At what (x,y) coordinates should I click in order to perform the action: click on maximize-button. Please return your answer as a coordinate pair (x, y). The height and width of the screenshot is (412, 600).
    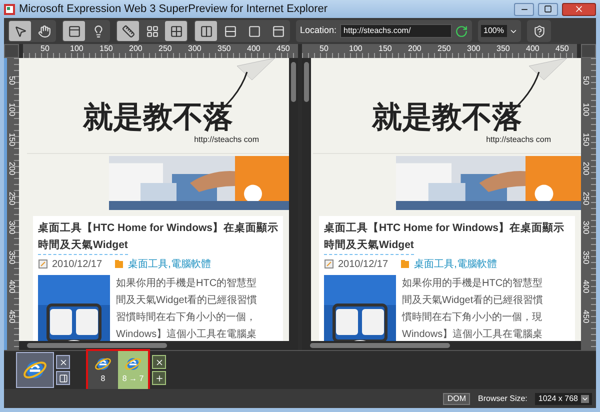
    Looking at the image, I should click on (548, 9).